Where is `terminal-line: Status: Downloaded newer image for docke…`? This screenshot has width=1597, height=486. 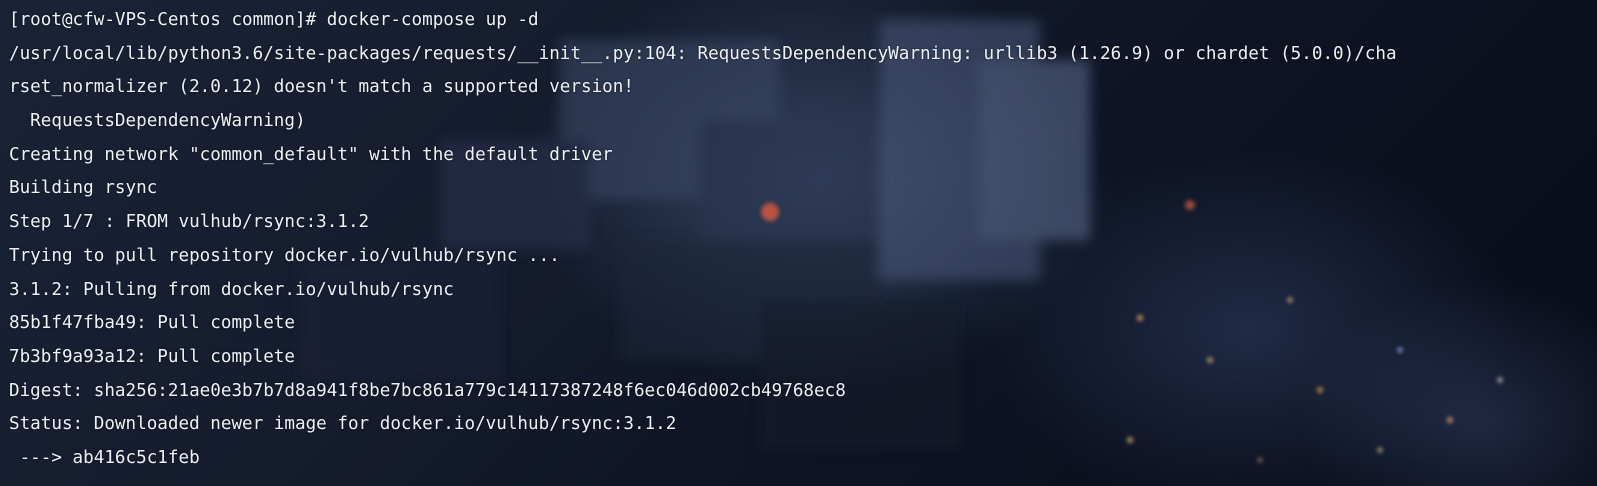
terminal-line: Status: Downloaded newer image for docke… is located at coordinates (343, 424).